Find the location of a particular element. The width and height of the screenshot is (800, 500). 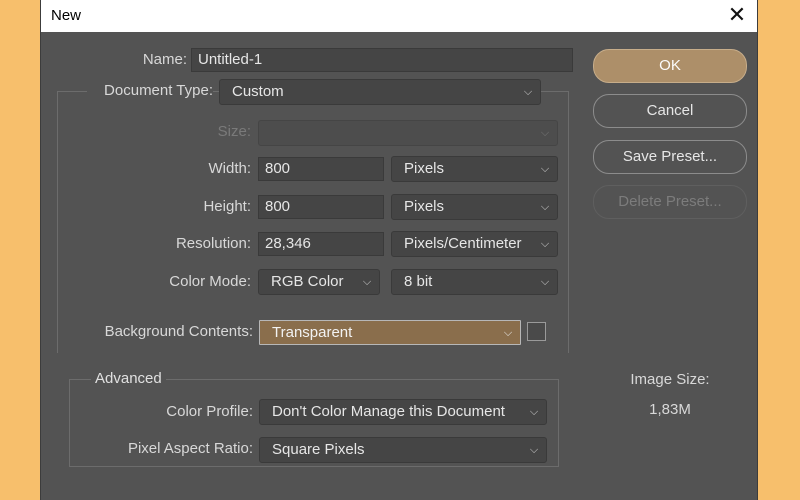

document-type-label: Document Type: is located at coordinates (150, 91).